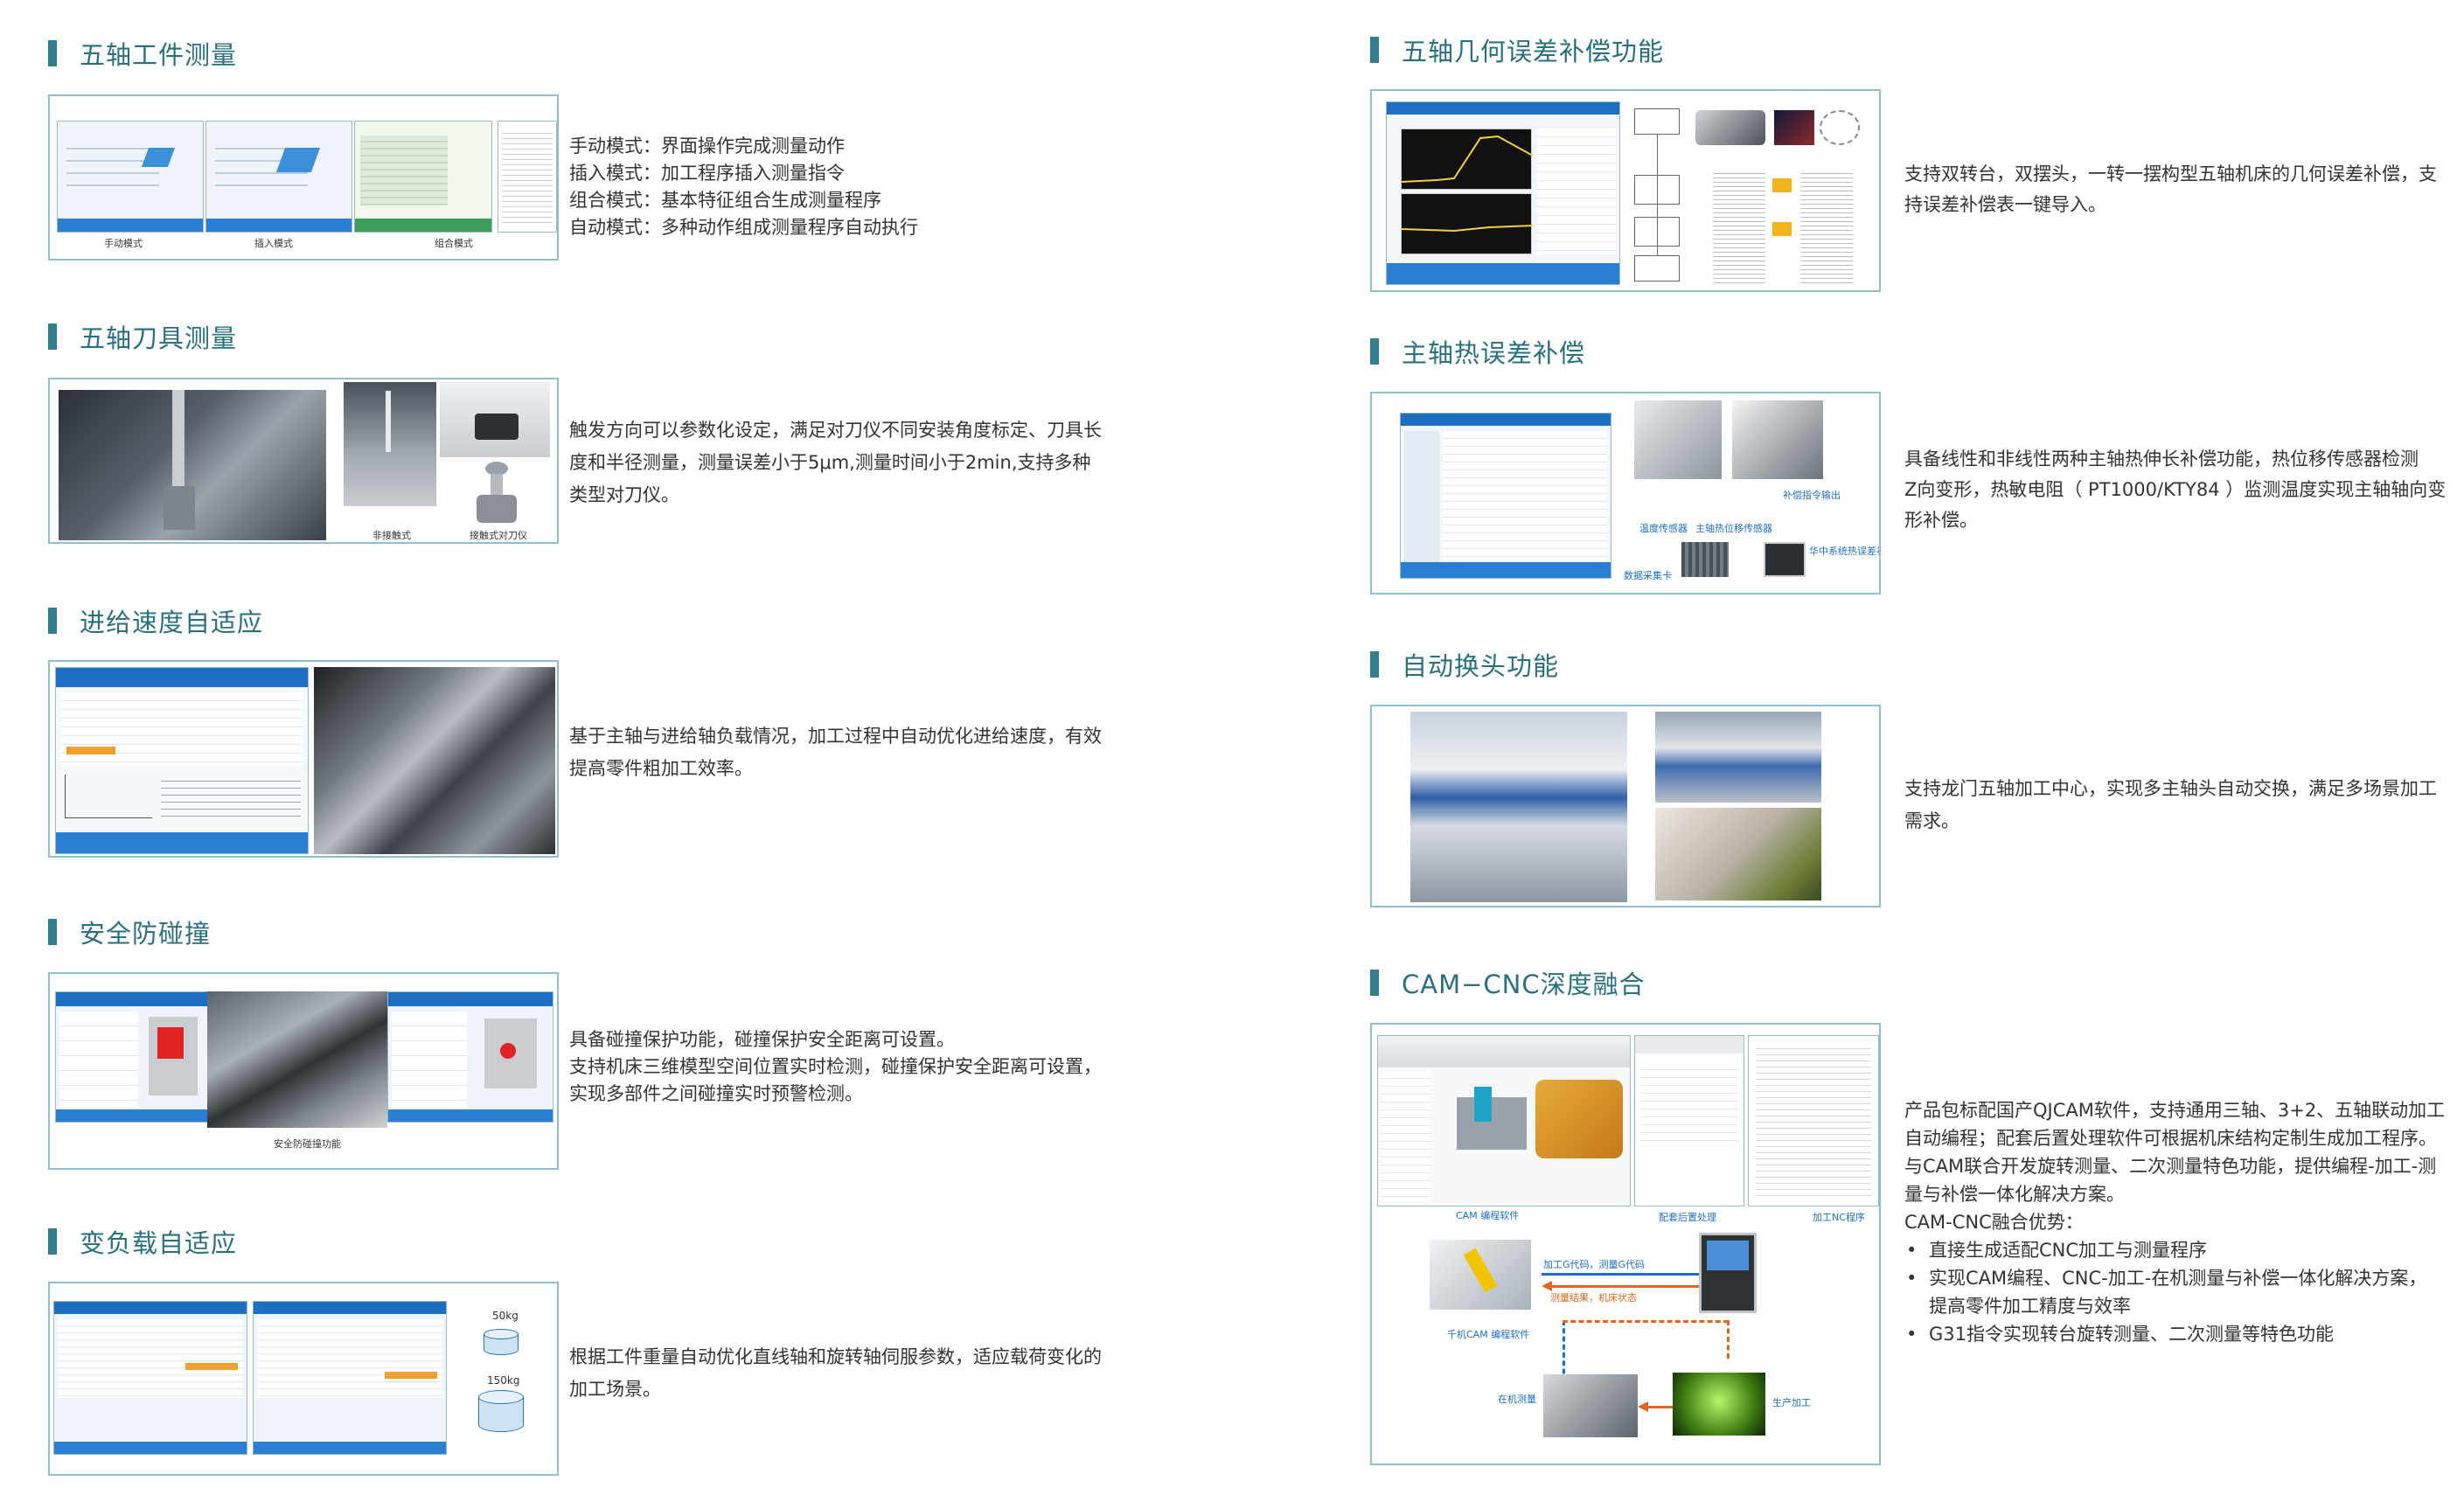 This screenshot has height=1488, width=2464. I want to click on section-title-geometric: 五轴几何误差补偿功能, so click(1517, 50).